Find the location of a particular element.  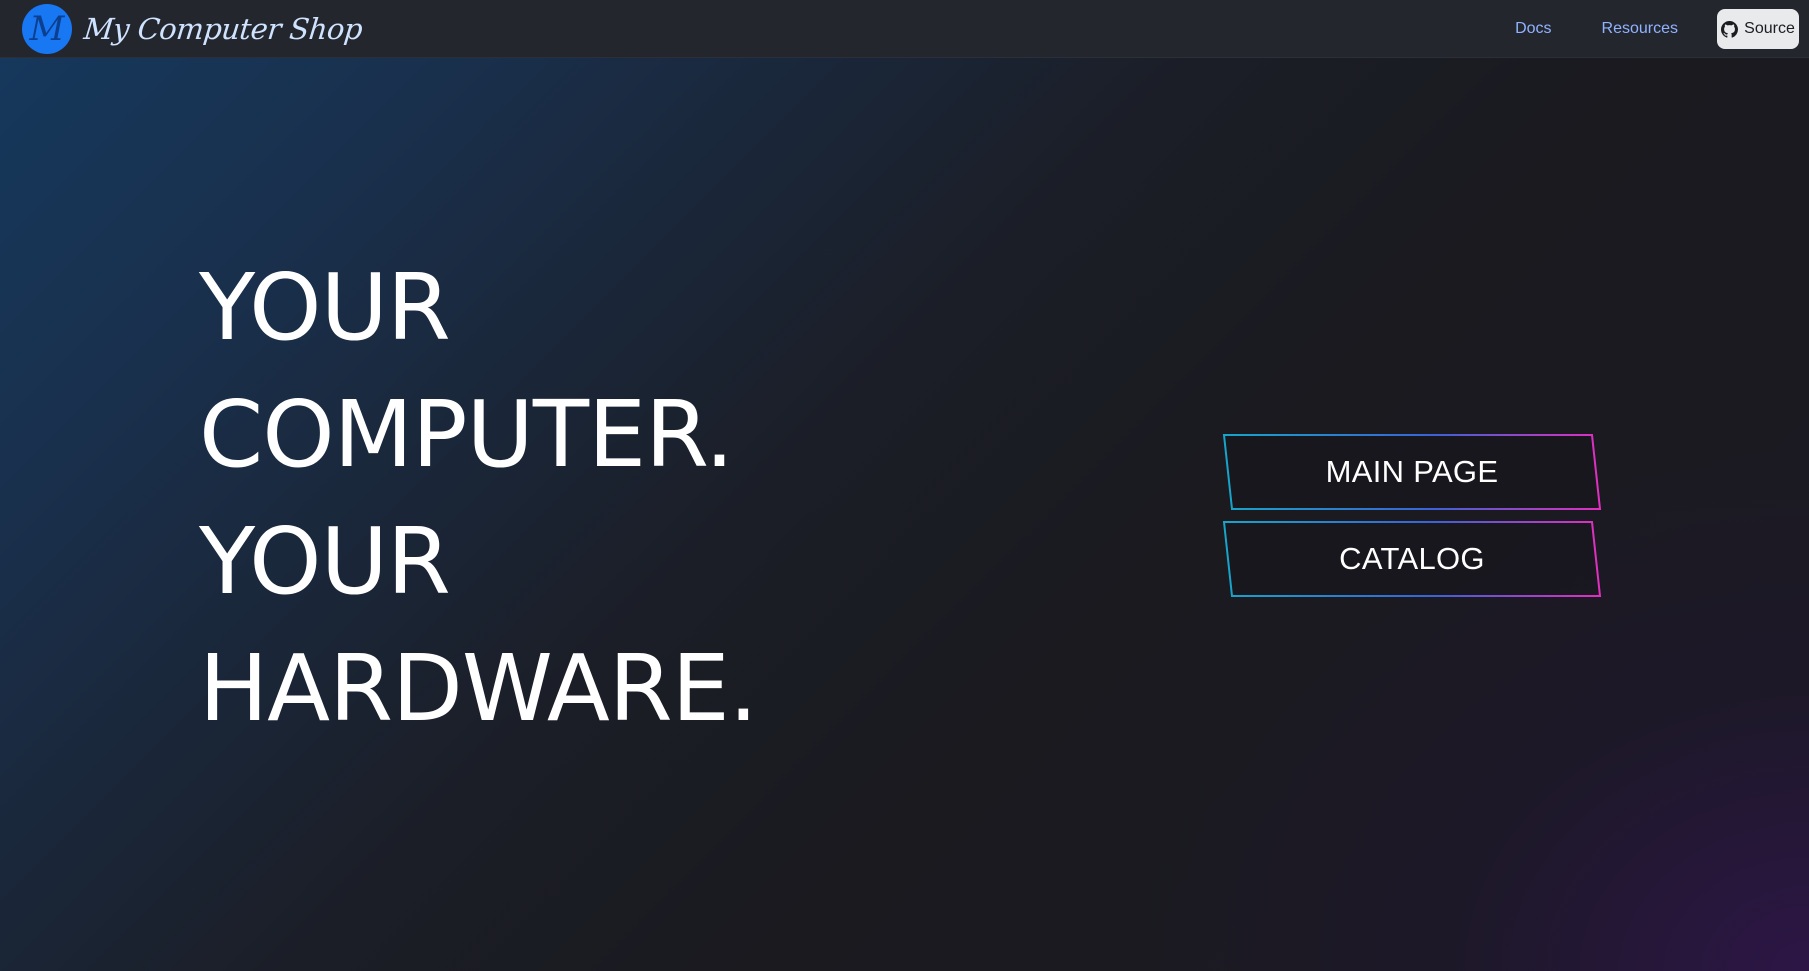

navbar: M My Computer Shop Docs Resources Source is located at coordinates (904, 29).